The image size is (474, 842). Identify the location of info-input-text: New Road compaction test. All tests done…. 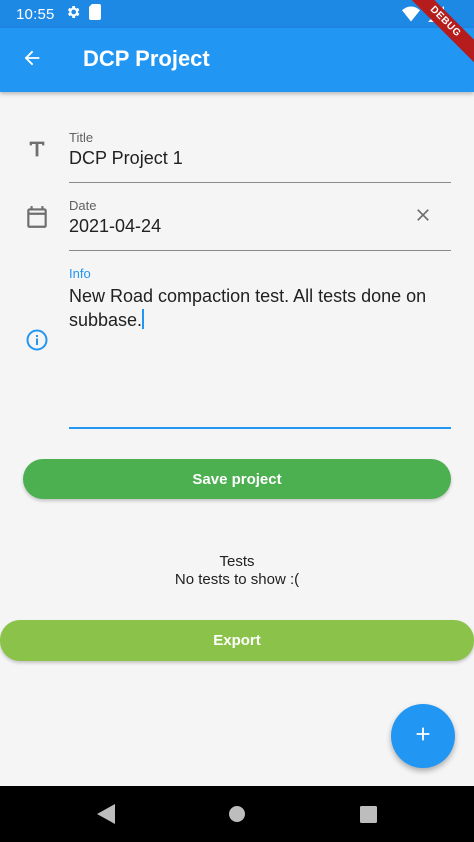
(248, 308).